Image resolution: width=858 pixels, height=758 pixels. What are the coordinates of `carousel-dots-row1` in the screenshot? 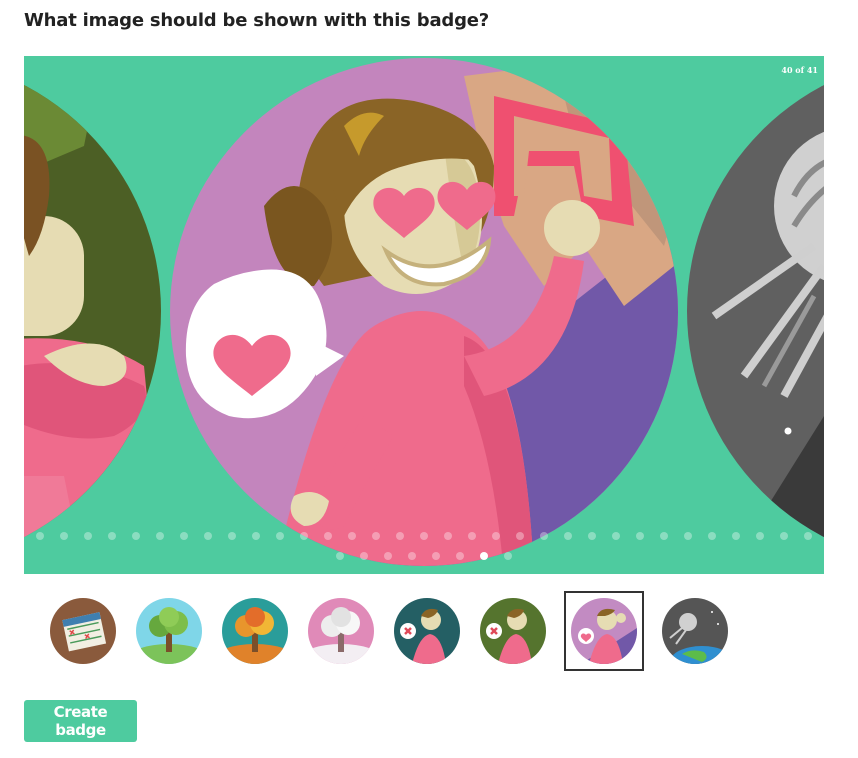 It's located at (424, 536).